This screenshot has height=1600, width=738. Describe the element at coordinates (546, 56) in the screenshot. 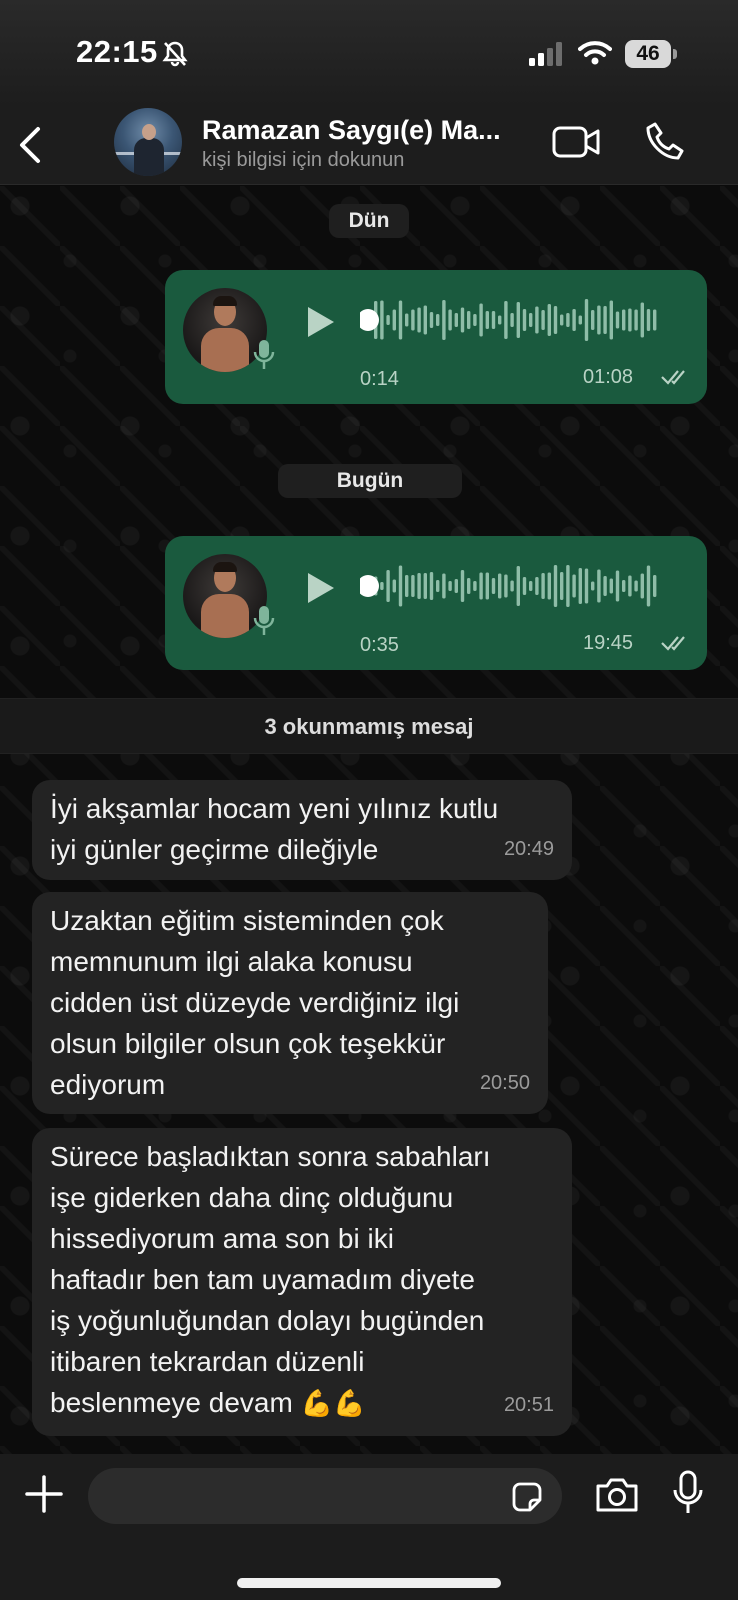

I see `cellular-signal-icon` at that location.